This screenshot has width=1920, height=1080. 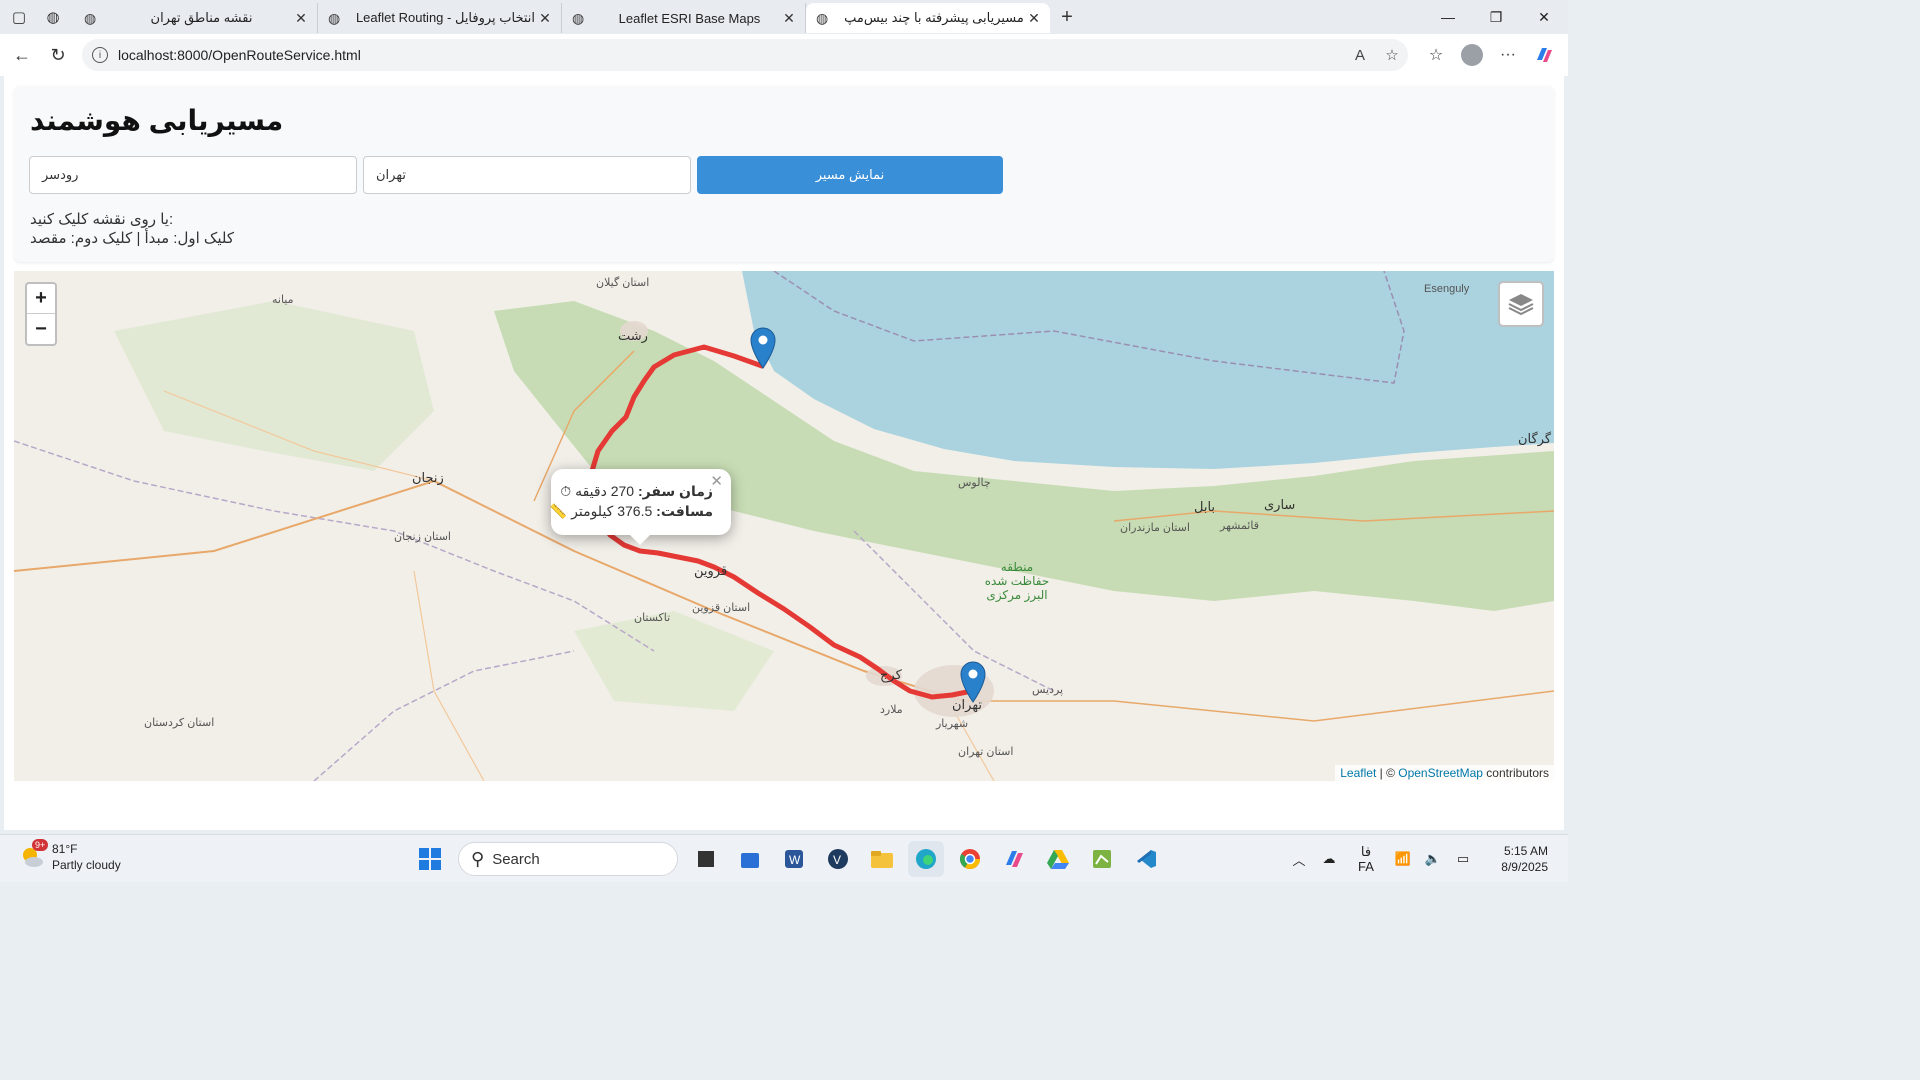 What do you see at coordinates (1436, 55) in the screenshot?
I see `favorites-icon: ☆` at bounding box center [1436, 55].